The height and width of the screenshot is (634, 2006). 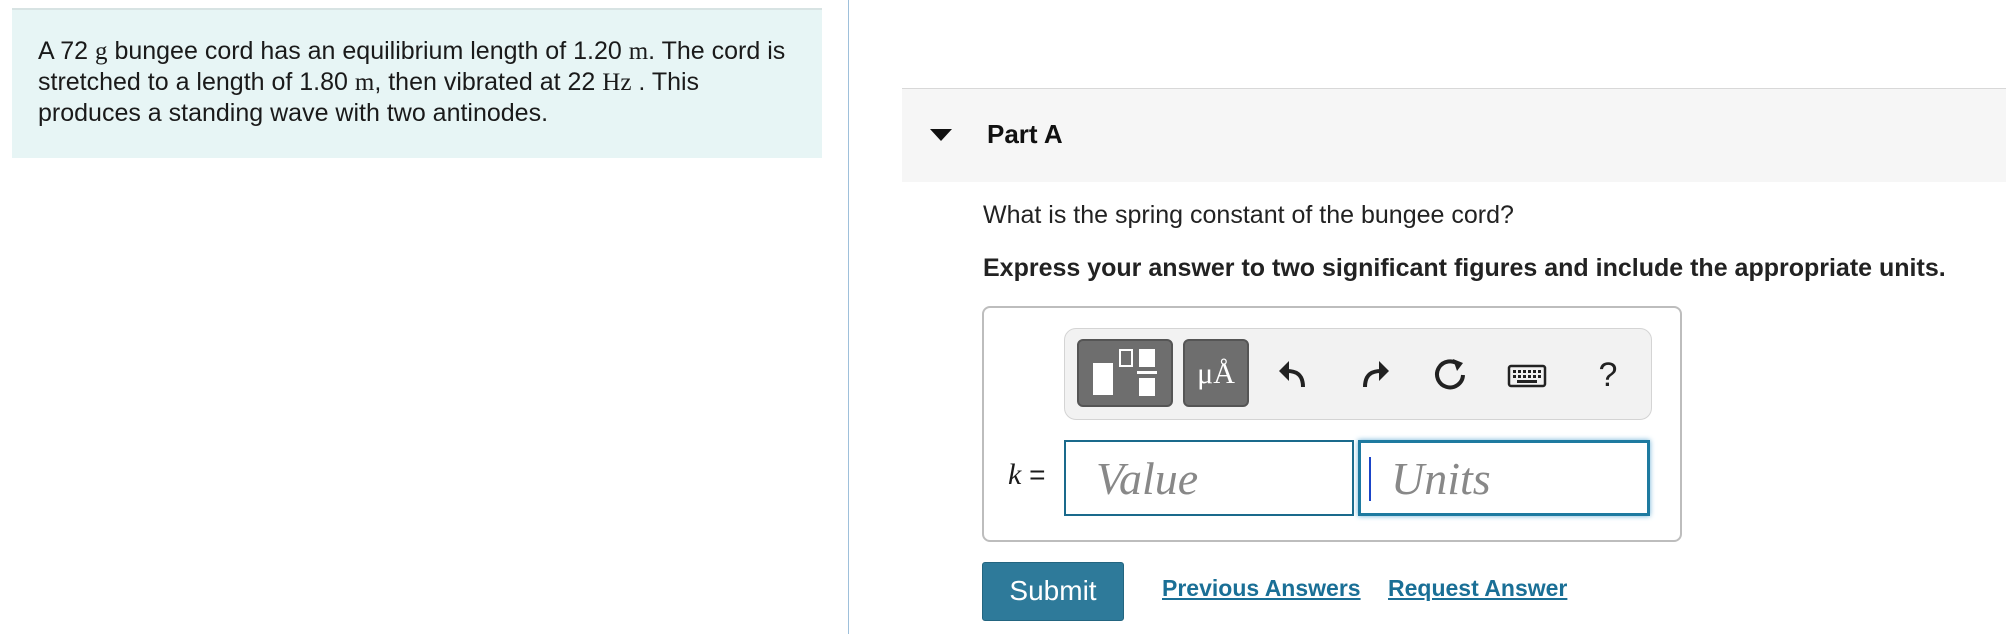 What do you see at coordinates (1370, 479) in the screenshot?
I see `text-cursor` at bounding box center [1370, 479].